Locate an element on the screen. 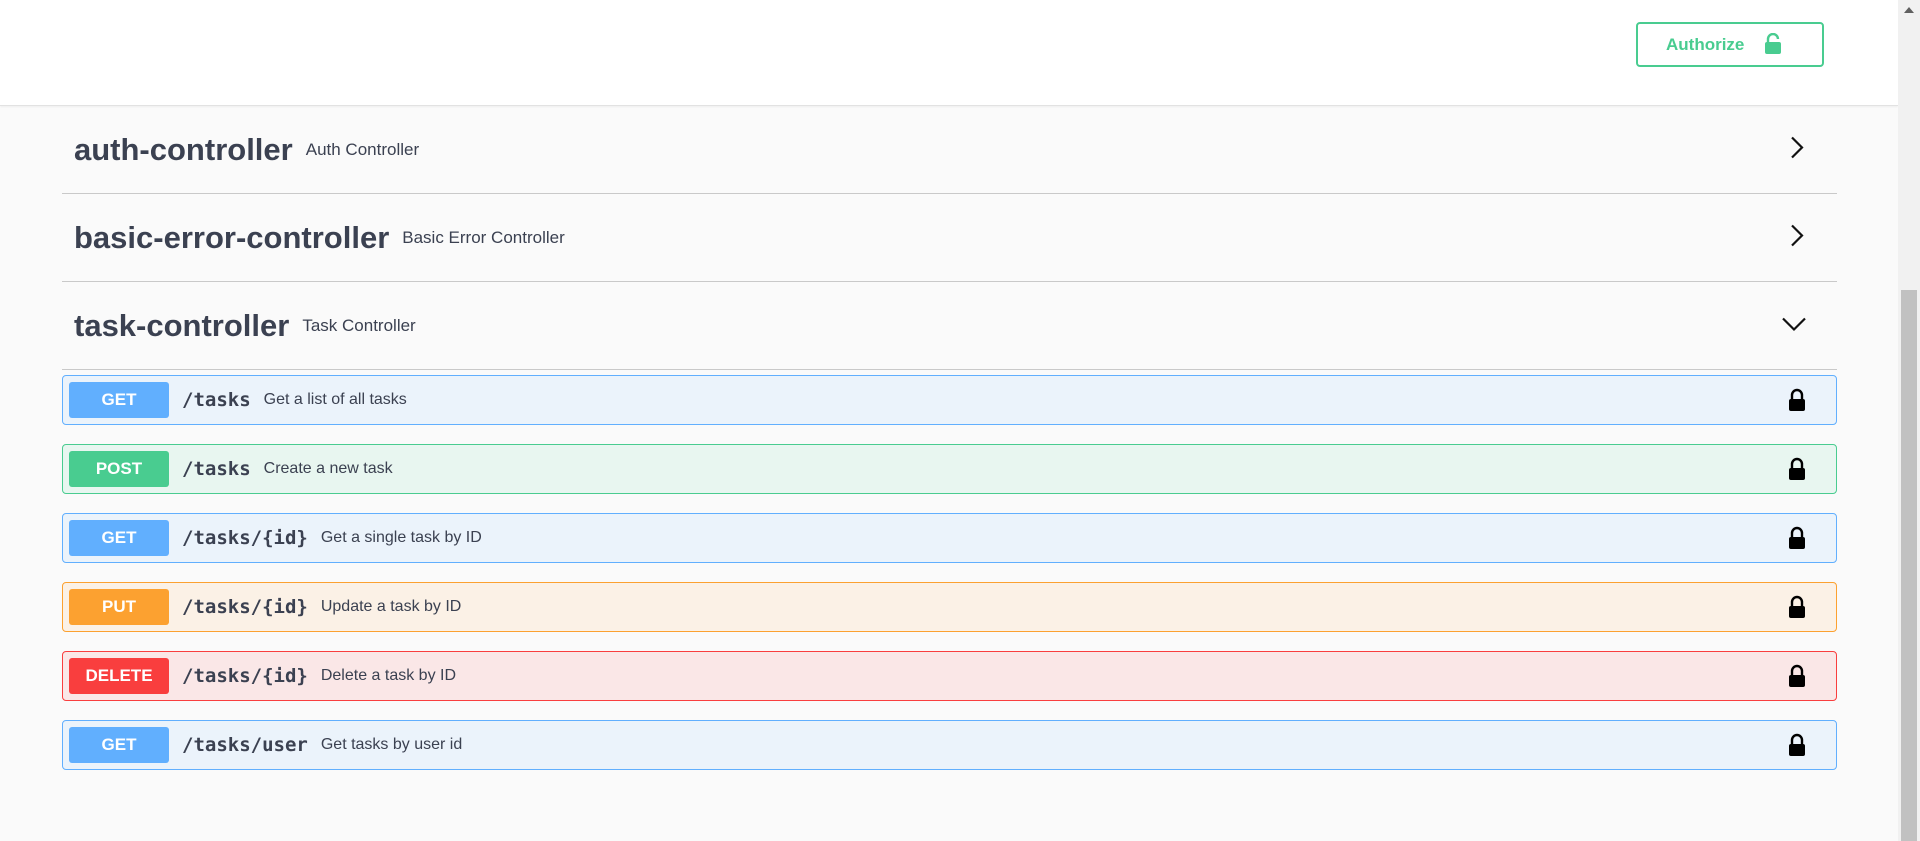  operation-row: GET /tasks/user Get tasks by user id is located at coordinates (949, 745).